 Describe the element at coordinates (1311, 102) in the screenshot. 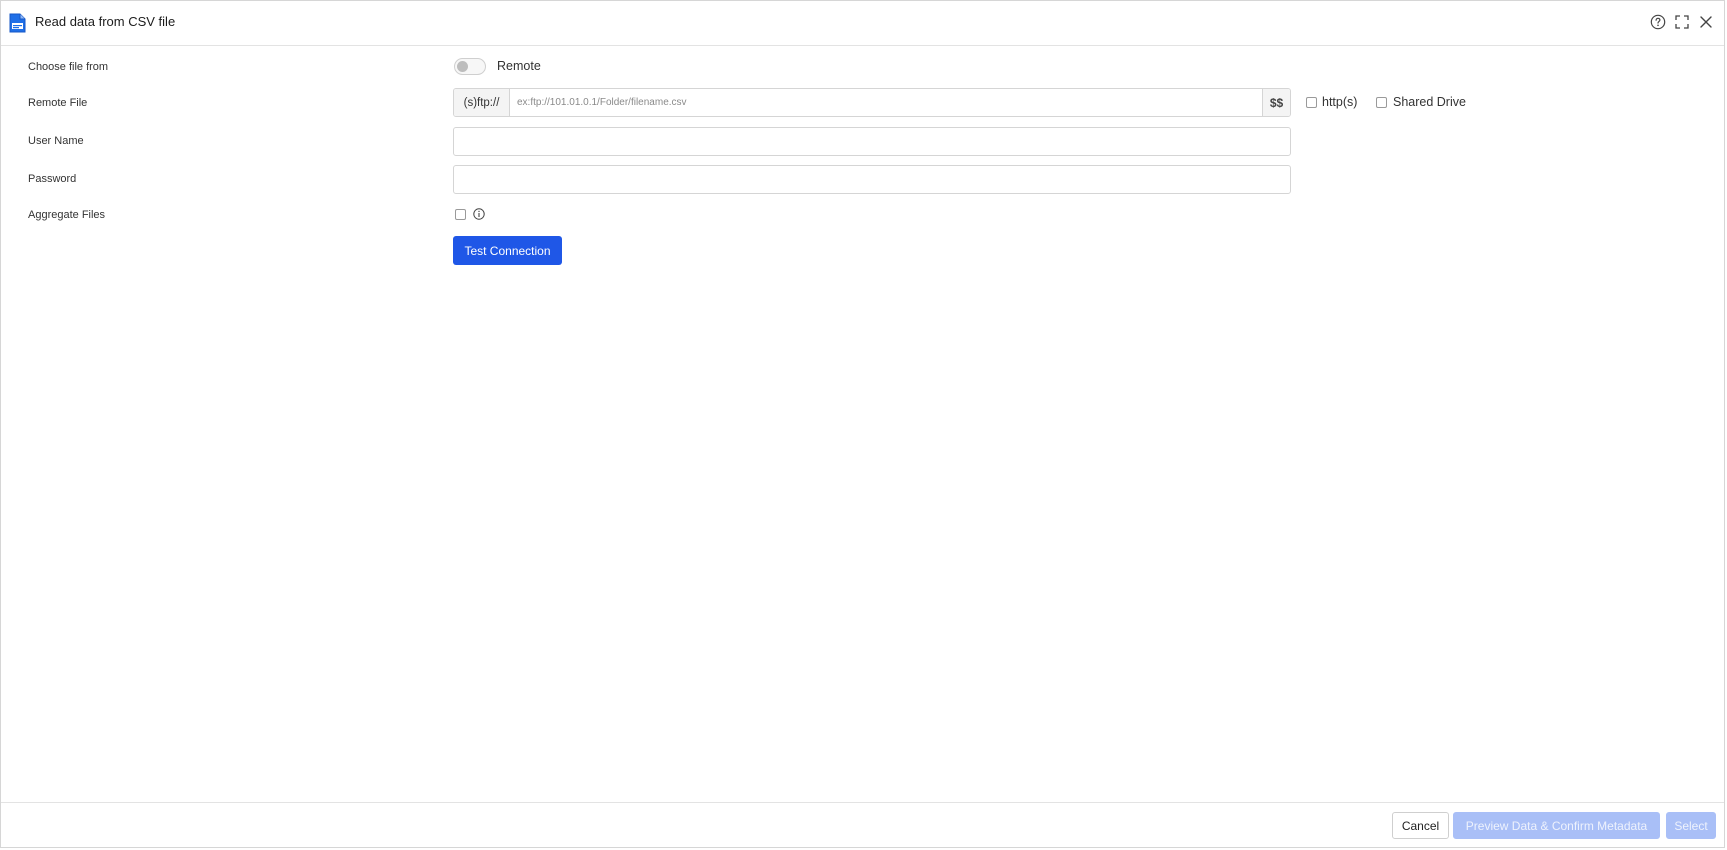

I see `http-checkbox` at that location.